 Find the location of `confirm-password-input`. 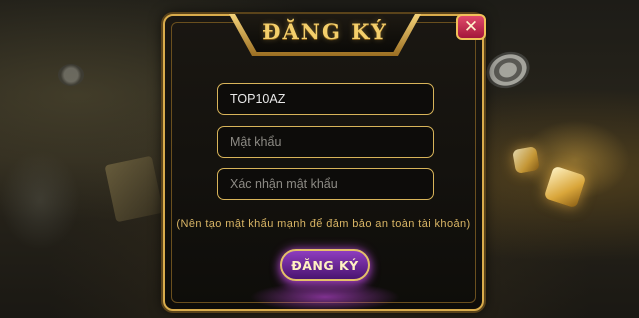

confirm-password-input is located at coordinates (331, 184).